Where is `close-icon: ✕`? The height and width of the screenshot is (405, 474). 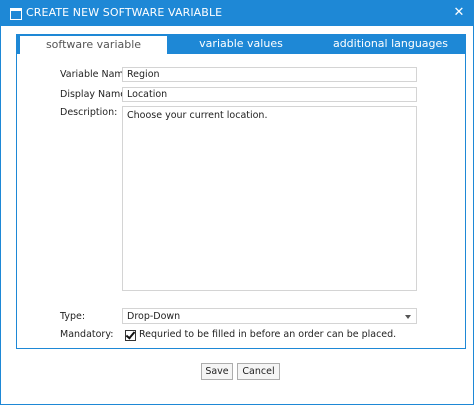
close-icon: ✕ is located at coordinates (459, 13).